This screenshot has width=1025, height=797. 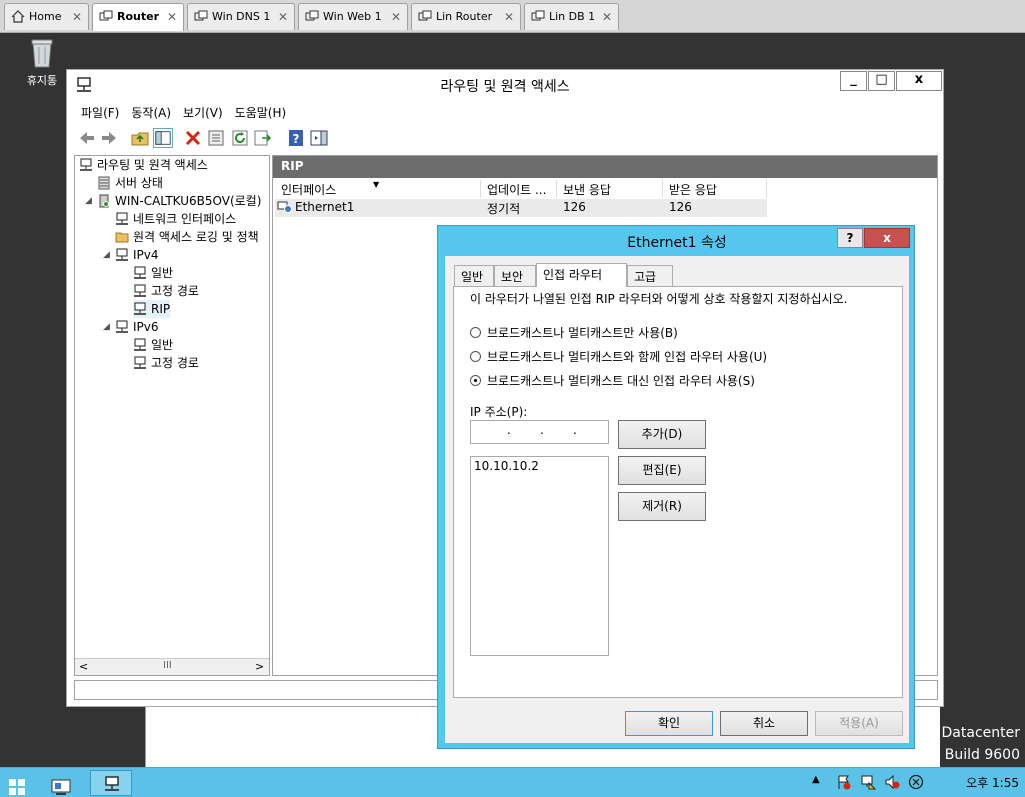 What do you see at coordinates (241, 16) in the screenshot?
I see `host-tab-win-dns-1: Win DNS 1 ✕` at bounding box center [241, 16].